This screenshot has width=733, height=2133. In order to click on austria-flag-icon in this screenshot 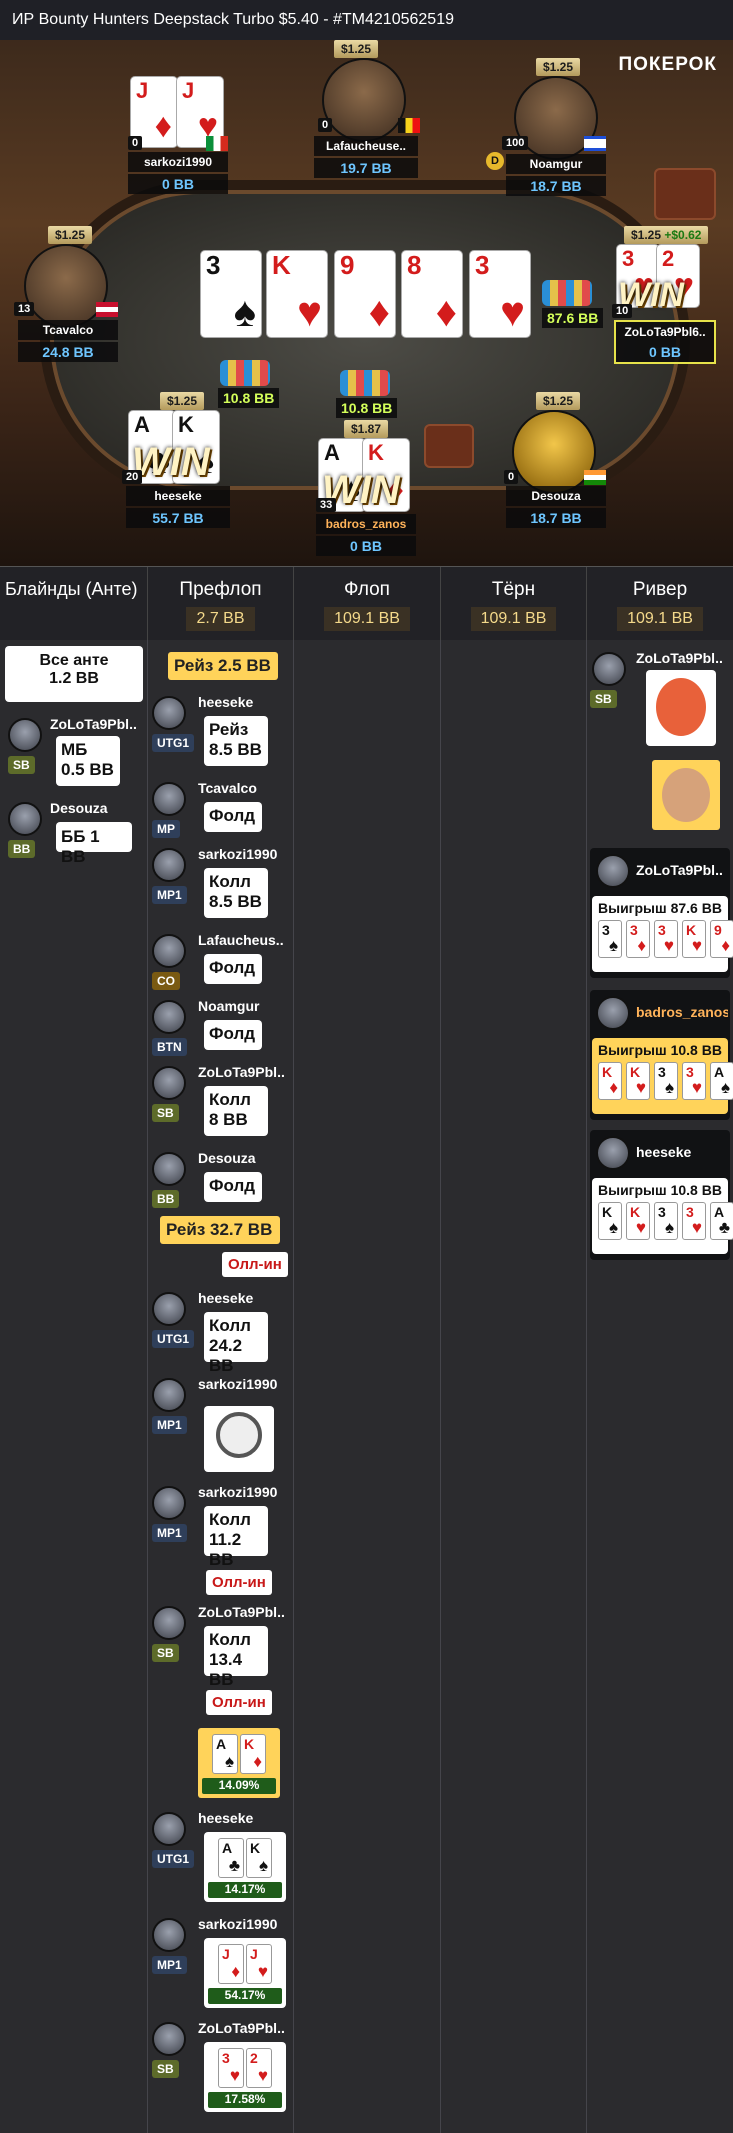, I will do `click(107, 309)`.